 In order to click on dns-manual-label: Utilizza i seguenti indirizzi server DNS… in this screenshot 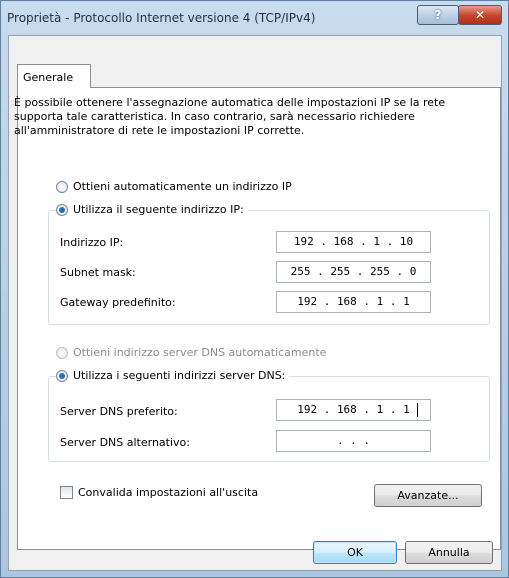, I will do `click(179, 375)`.